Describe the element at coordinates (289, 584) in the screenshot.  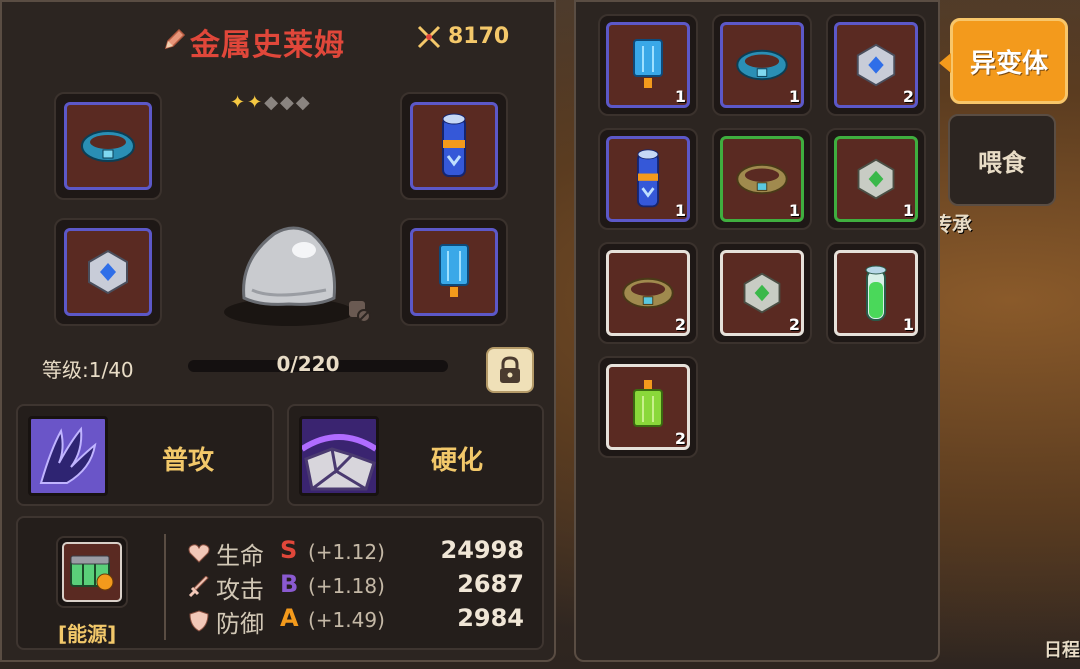
I see `stat-grade: B` at that location.